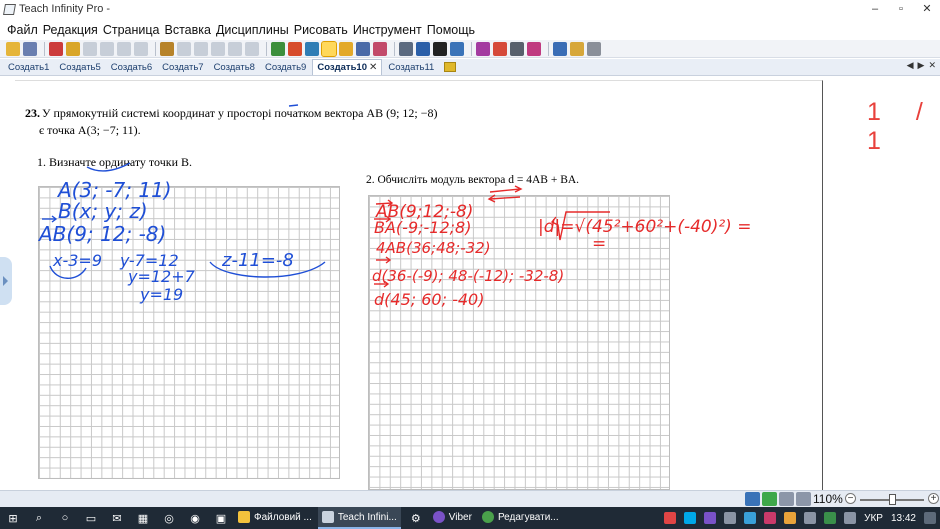  Describe the element at coordinates (380, 48) in the screenshot. I see `eraser-icon` at that location.